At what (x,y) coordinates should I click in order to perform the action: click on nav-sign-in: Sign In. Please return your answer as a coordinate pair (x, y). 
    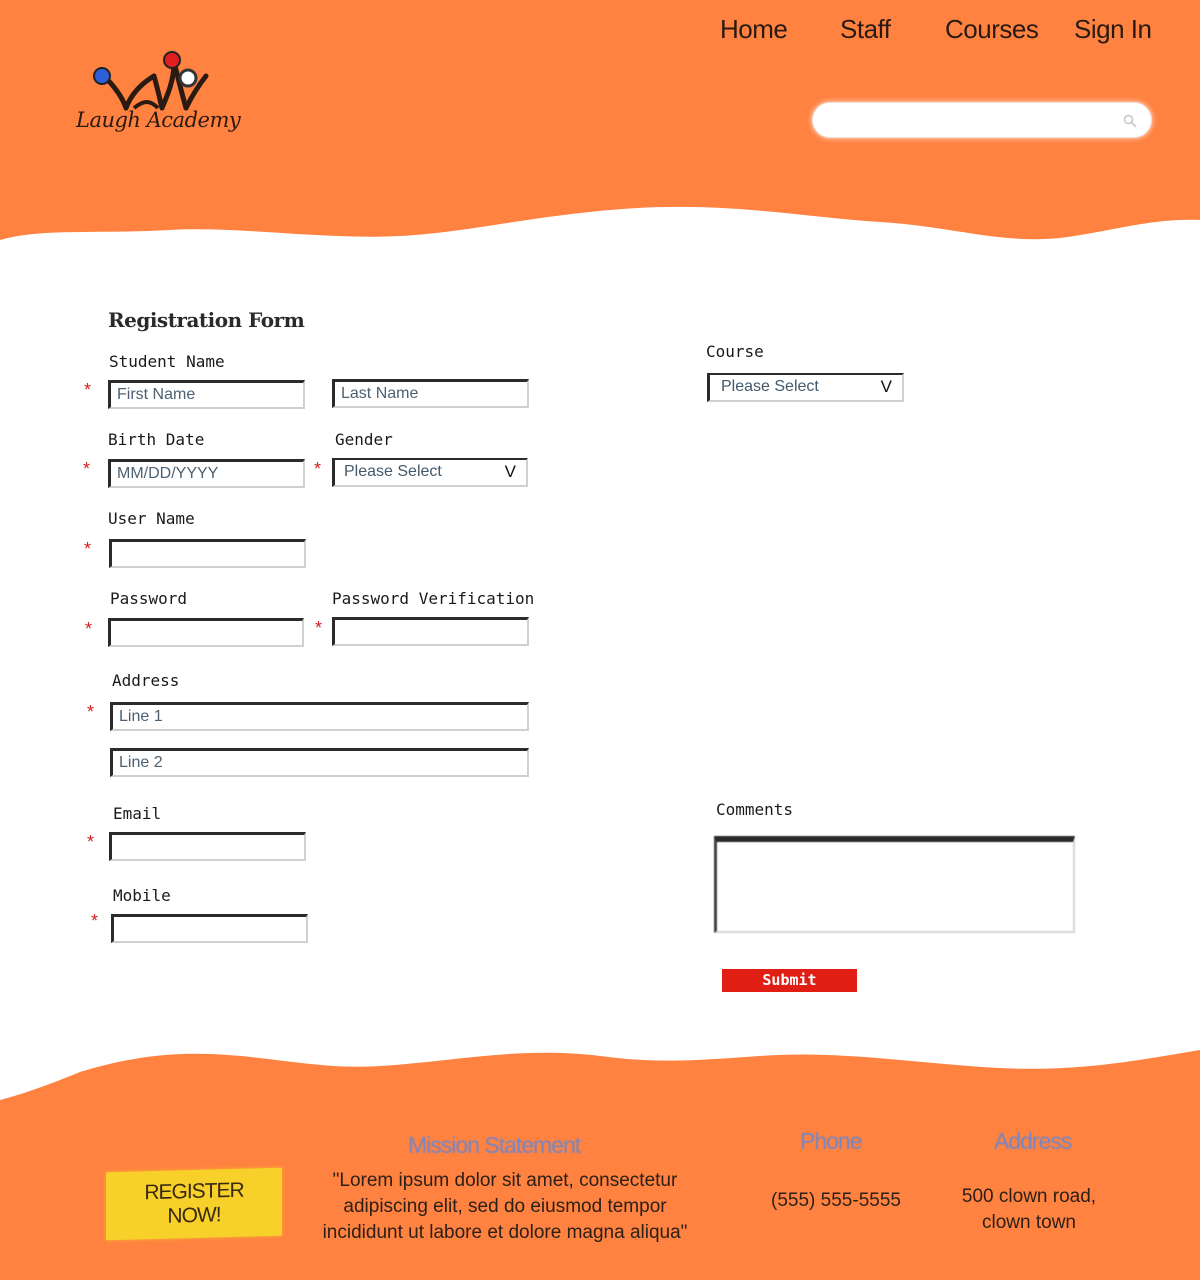
    Looking at the image, I should click on (1113, 29).